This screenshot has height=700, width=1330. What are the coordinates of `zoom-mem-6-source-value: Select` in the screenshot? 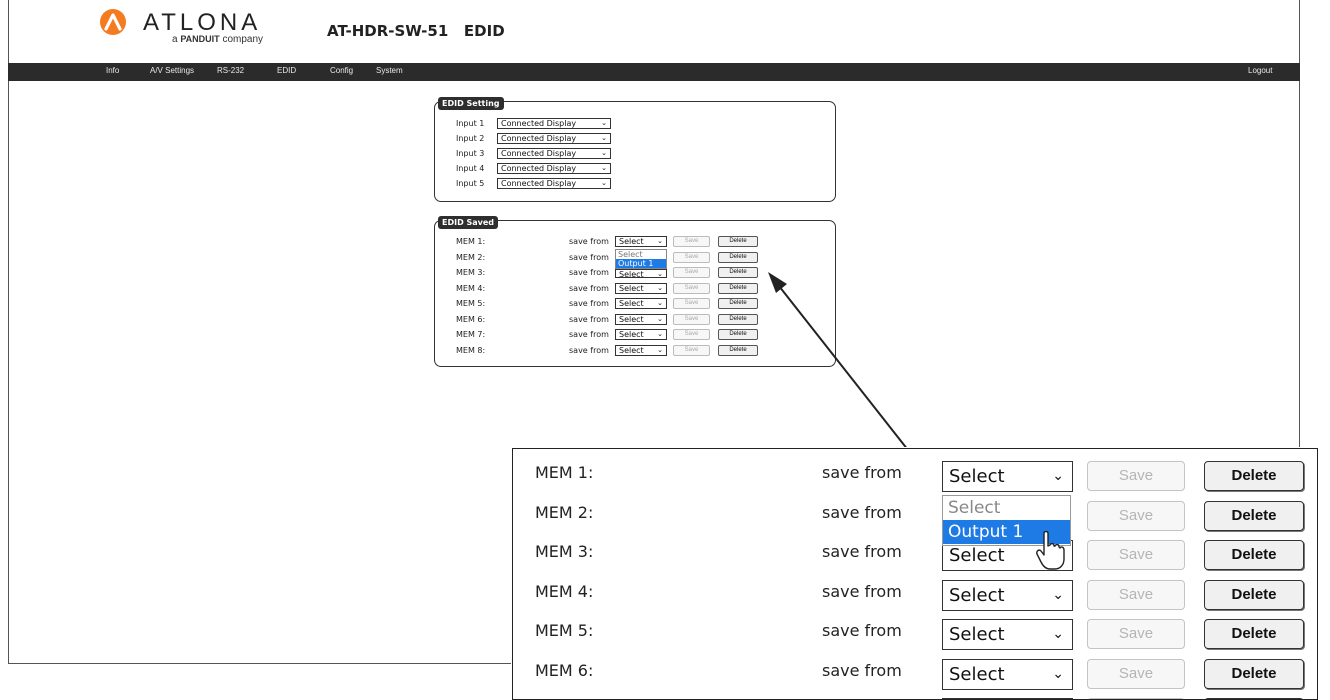 It's located at (977, 674).